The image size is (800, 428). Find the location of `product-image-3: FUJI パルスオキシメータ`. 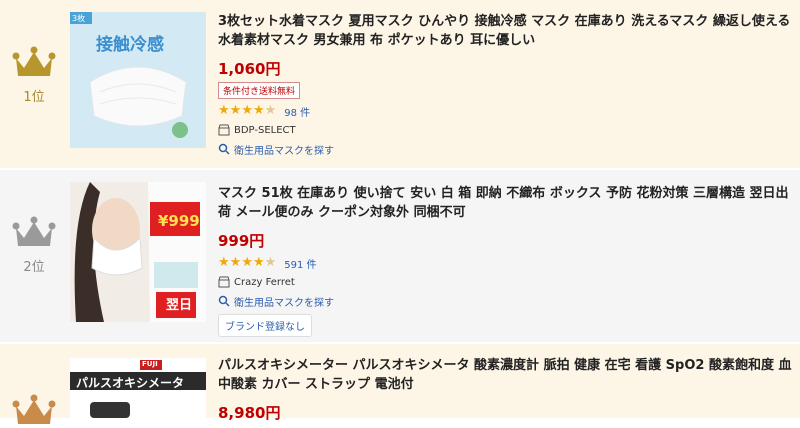

product-image-3: FUJI パルスオキシメータ is located at coordinates (138, 388).